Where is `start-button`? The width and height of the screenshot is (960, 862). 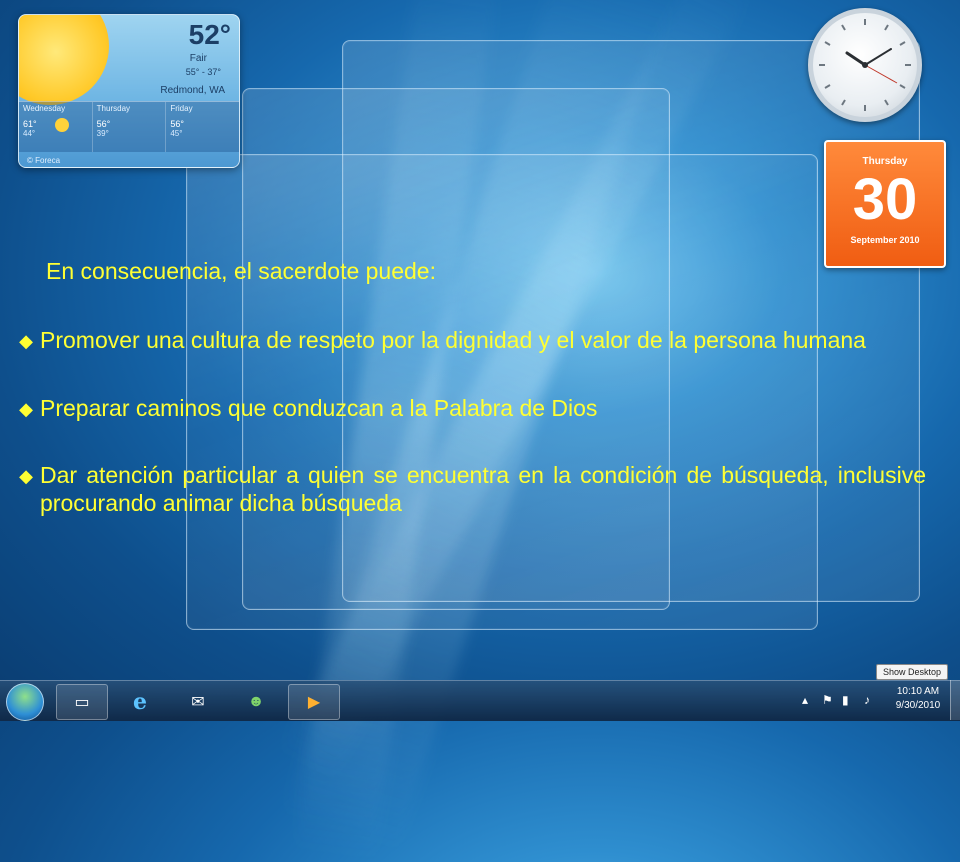
start-button is located at coordinates (25, 702).